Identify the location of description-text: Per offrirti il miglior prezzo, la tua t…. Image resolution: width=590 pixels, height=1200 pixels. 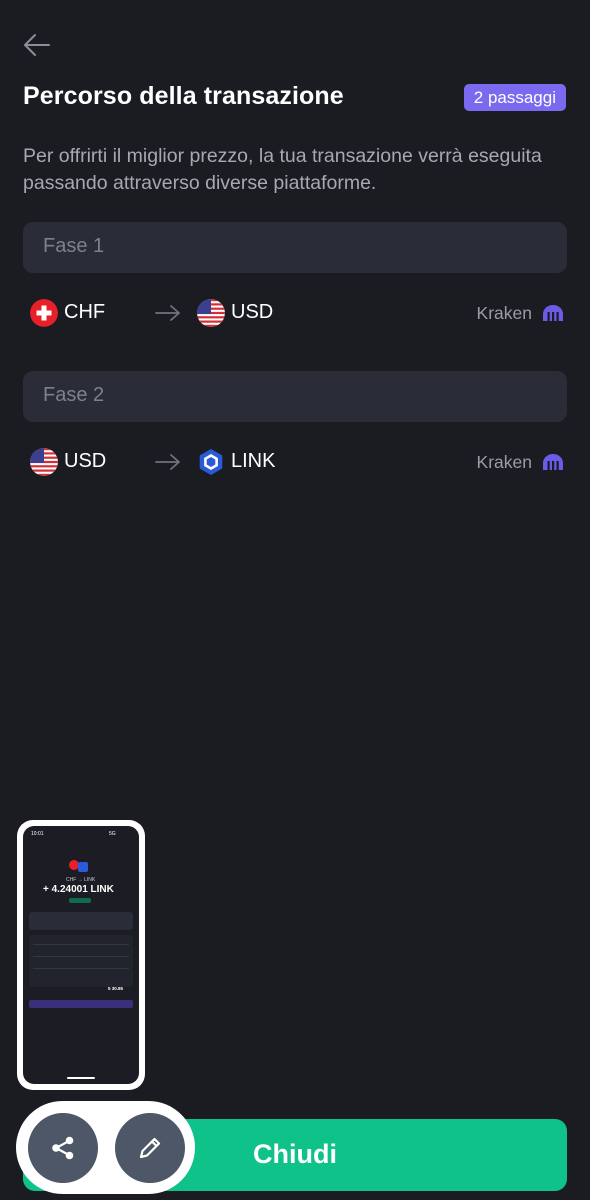
(282, 169).